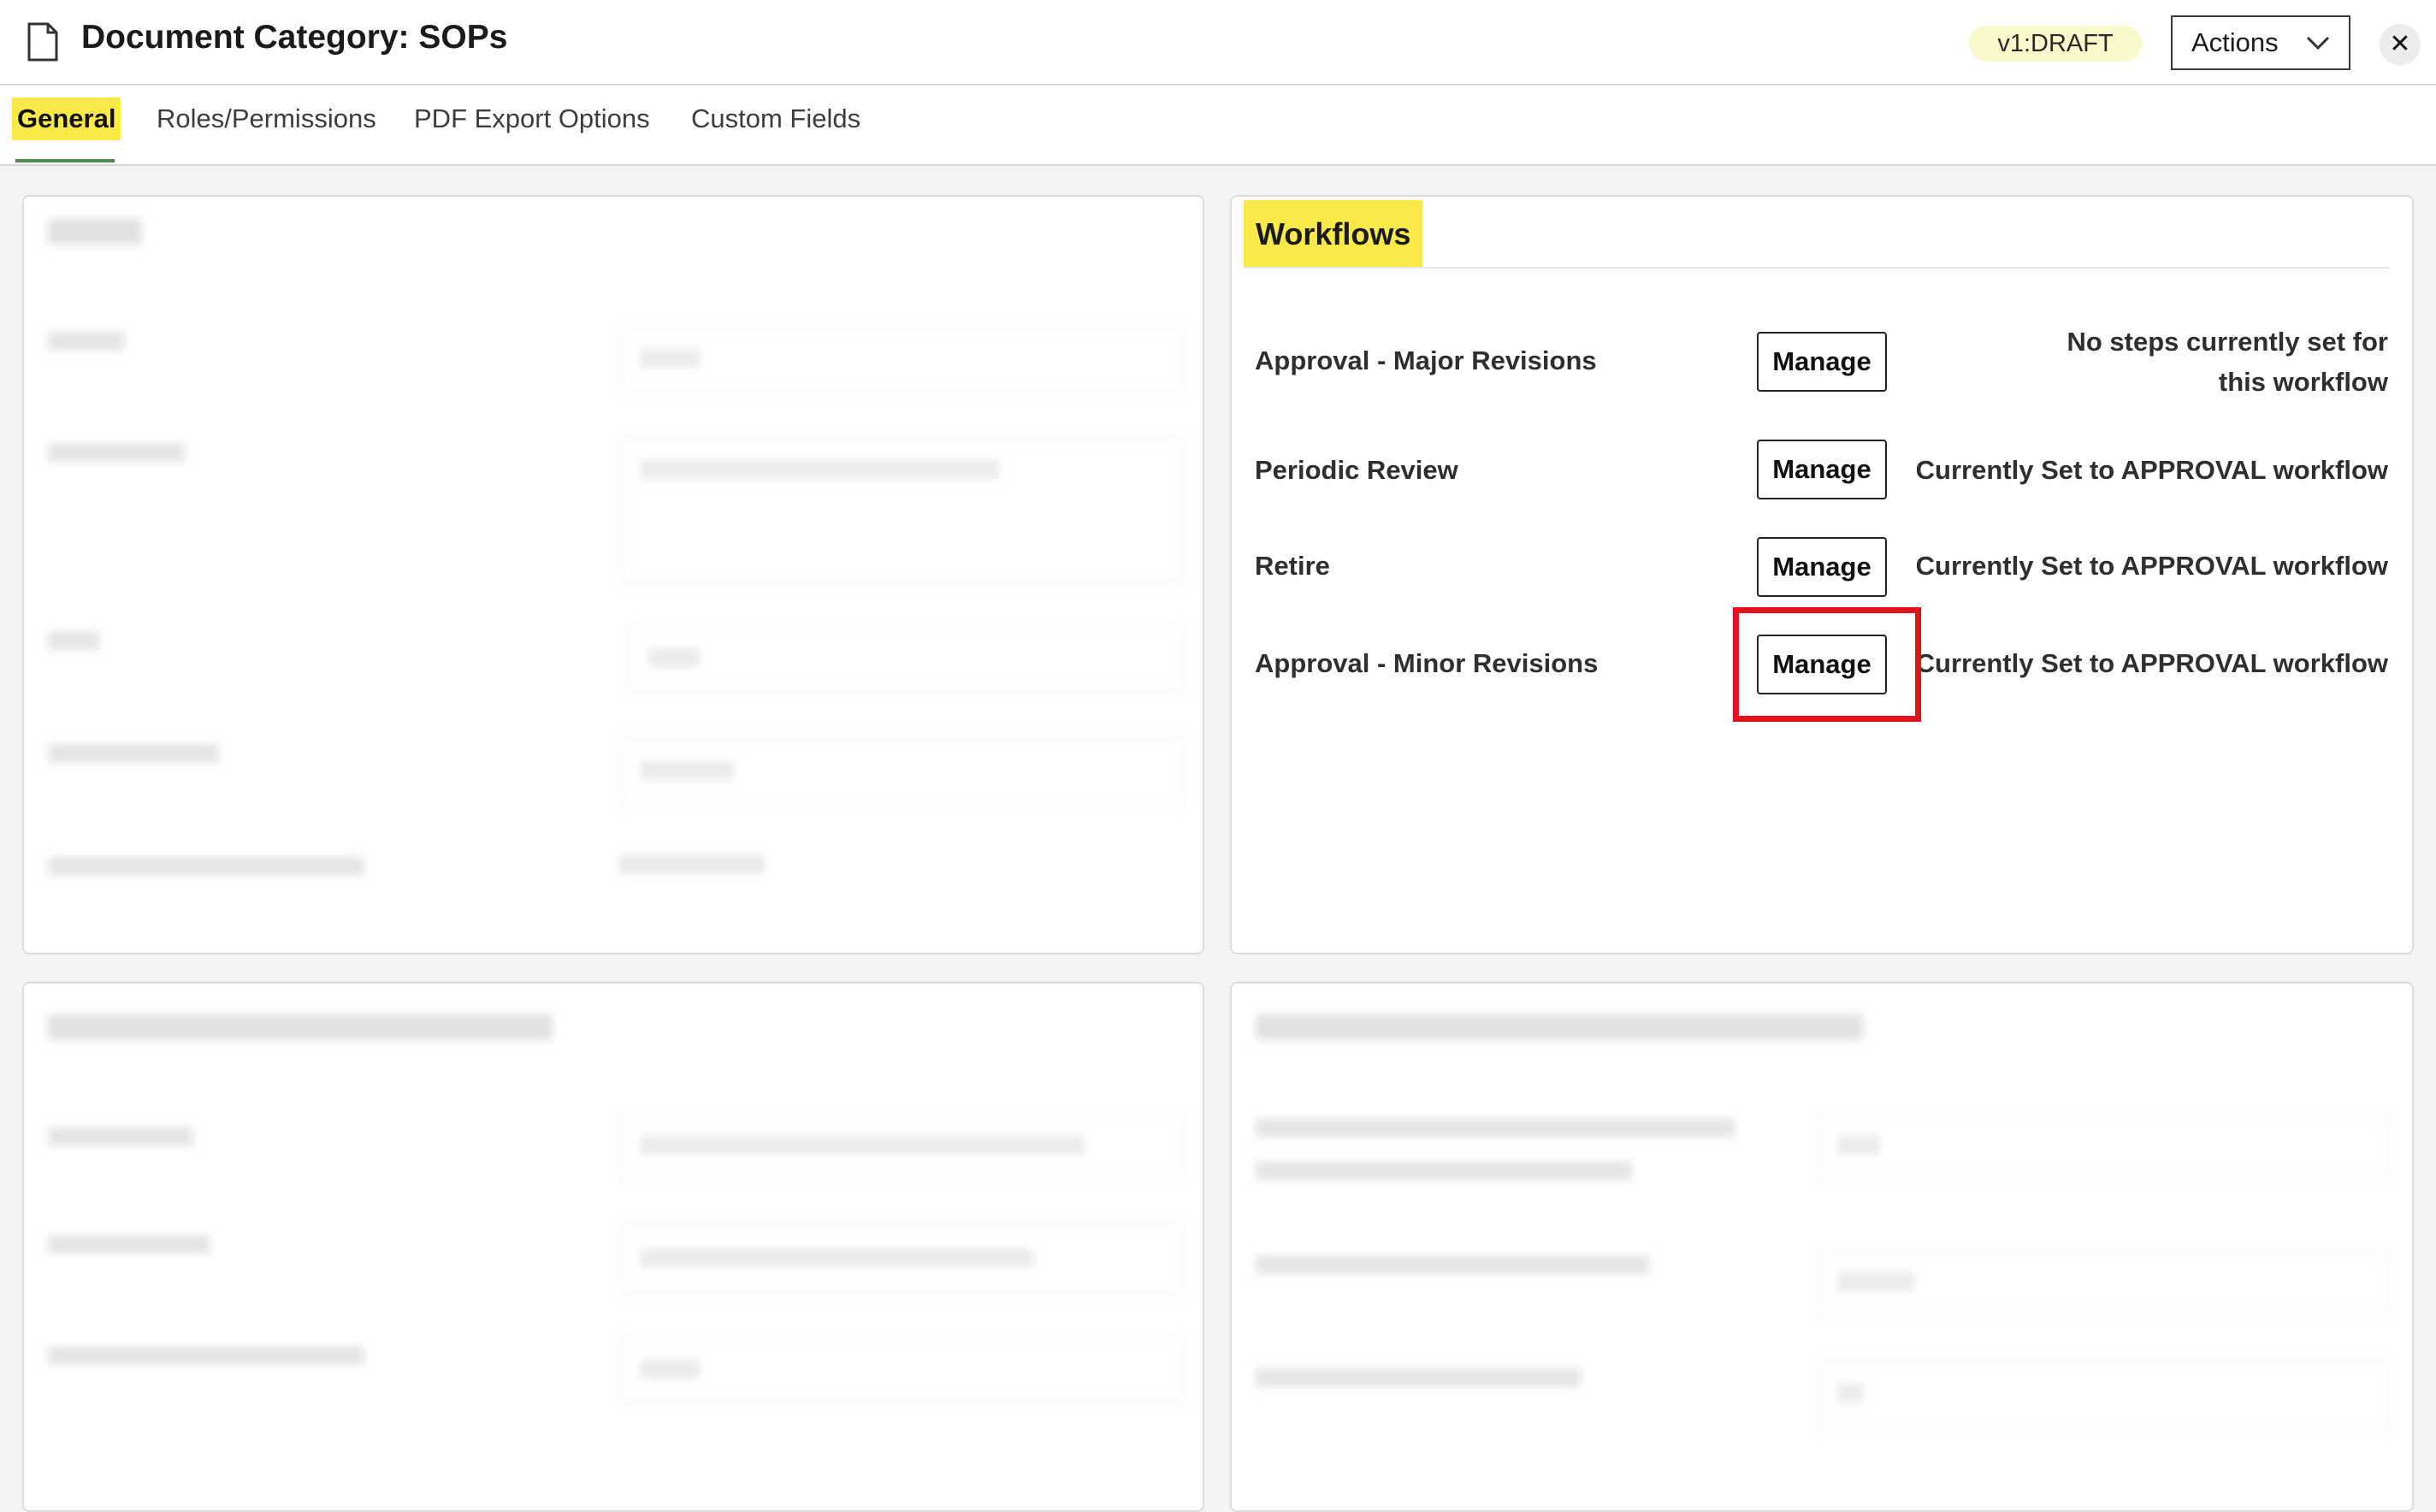 Image resolution: width=2436 pixels, height=1512 pixels. What do you see at coordinates (2055, 44) in the screenshot?
I see `version-badge: v1:DRAFT` at bounding box center [2055, 44].